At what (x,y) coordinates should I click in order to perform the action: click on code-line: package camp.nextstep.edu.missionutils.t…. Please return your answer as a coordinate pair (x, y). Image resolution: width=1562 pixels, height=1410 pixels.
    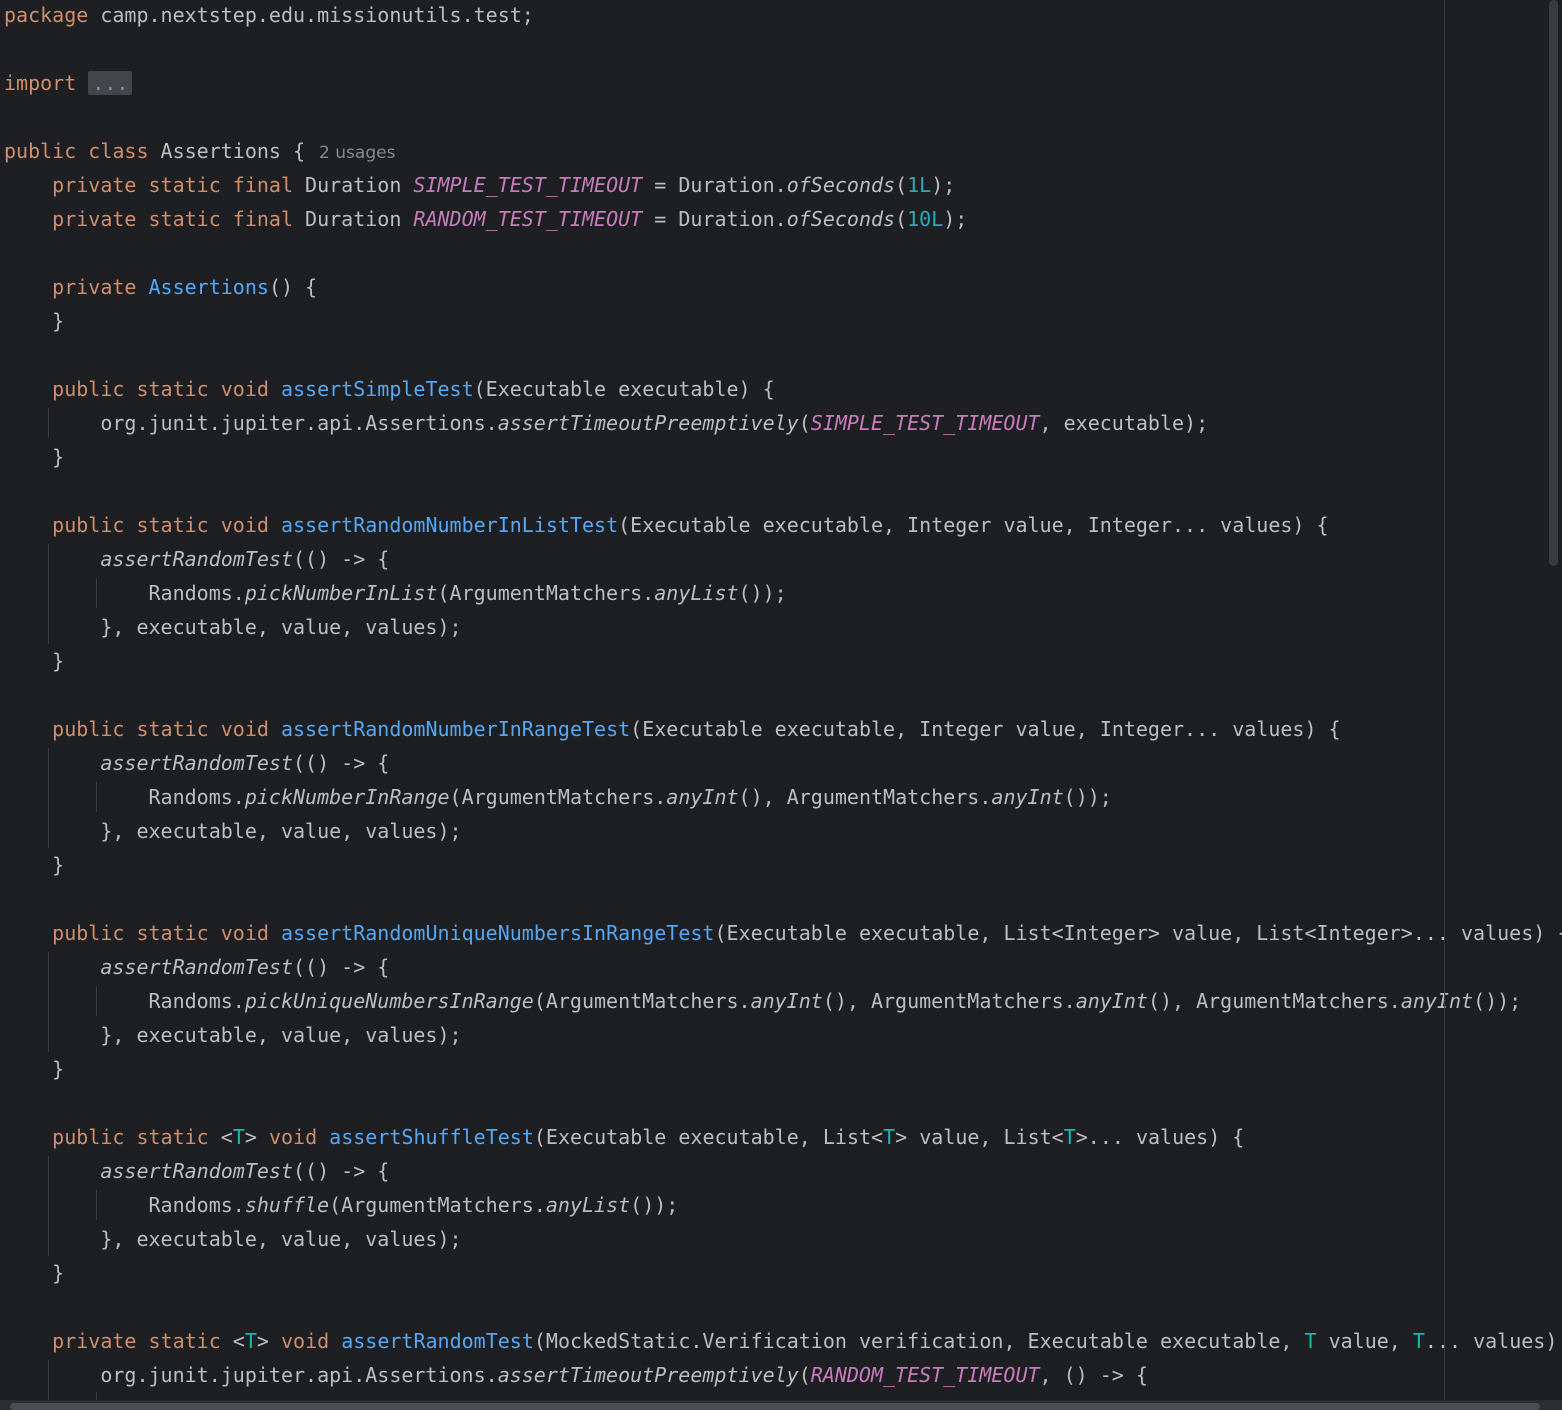
    Looking at the image, I should click on (269, 16).